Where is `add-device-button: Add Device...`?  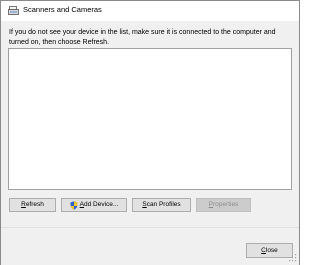 add-device-button: Add Device... is located at coordinates (94, 205).